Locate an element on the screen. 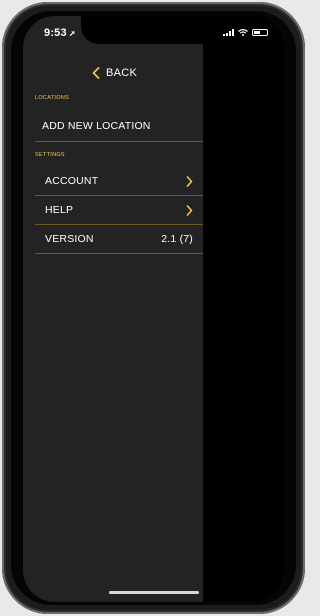 This screenshot has width=320, height=616. locations-section-title: LOCATIONS is located at coordinates (52, 98).